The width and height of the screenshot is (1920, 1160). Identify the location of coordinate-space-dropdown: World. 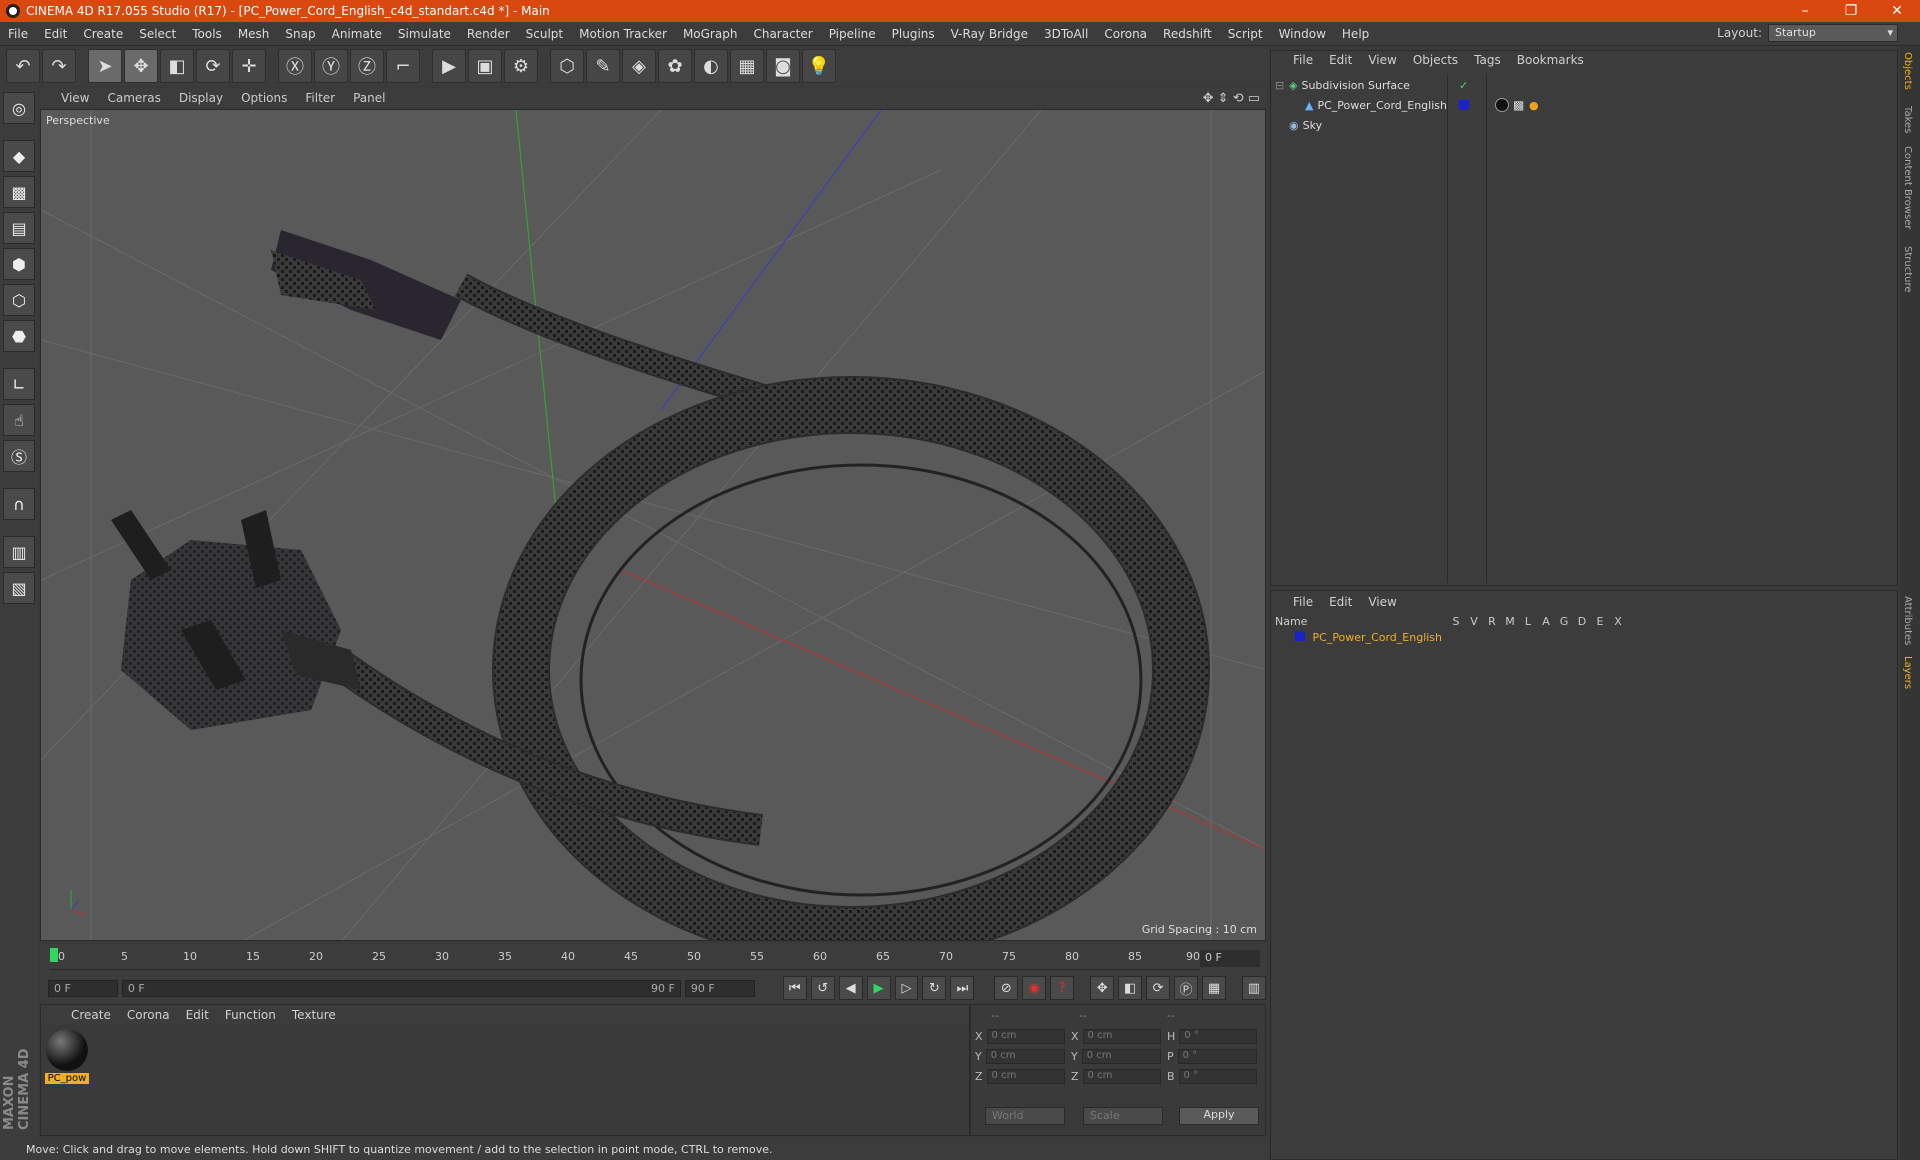
(1025, 1116).